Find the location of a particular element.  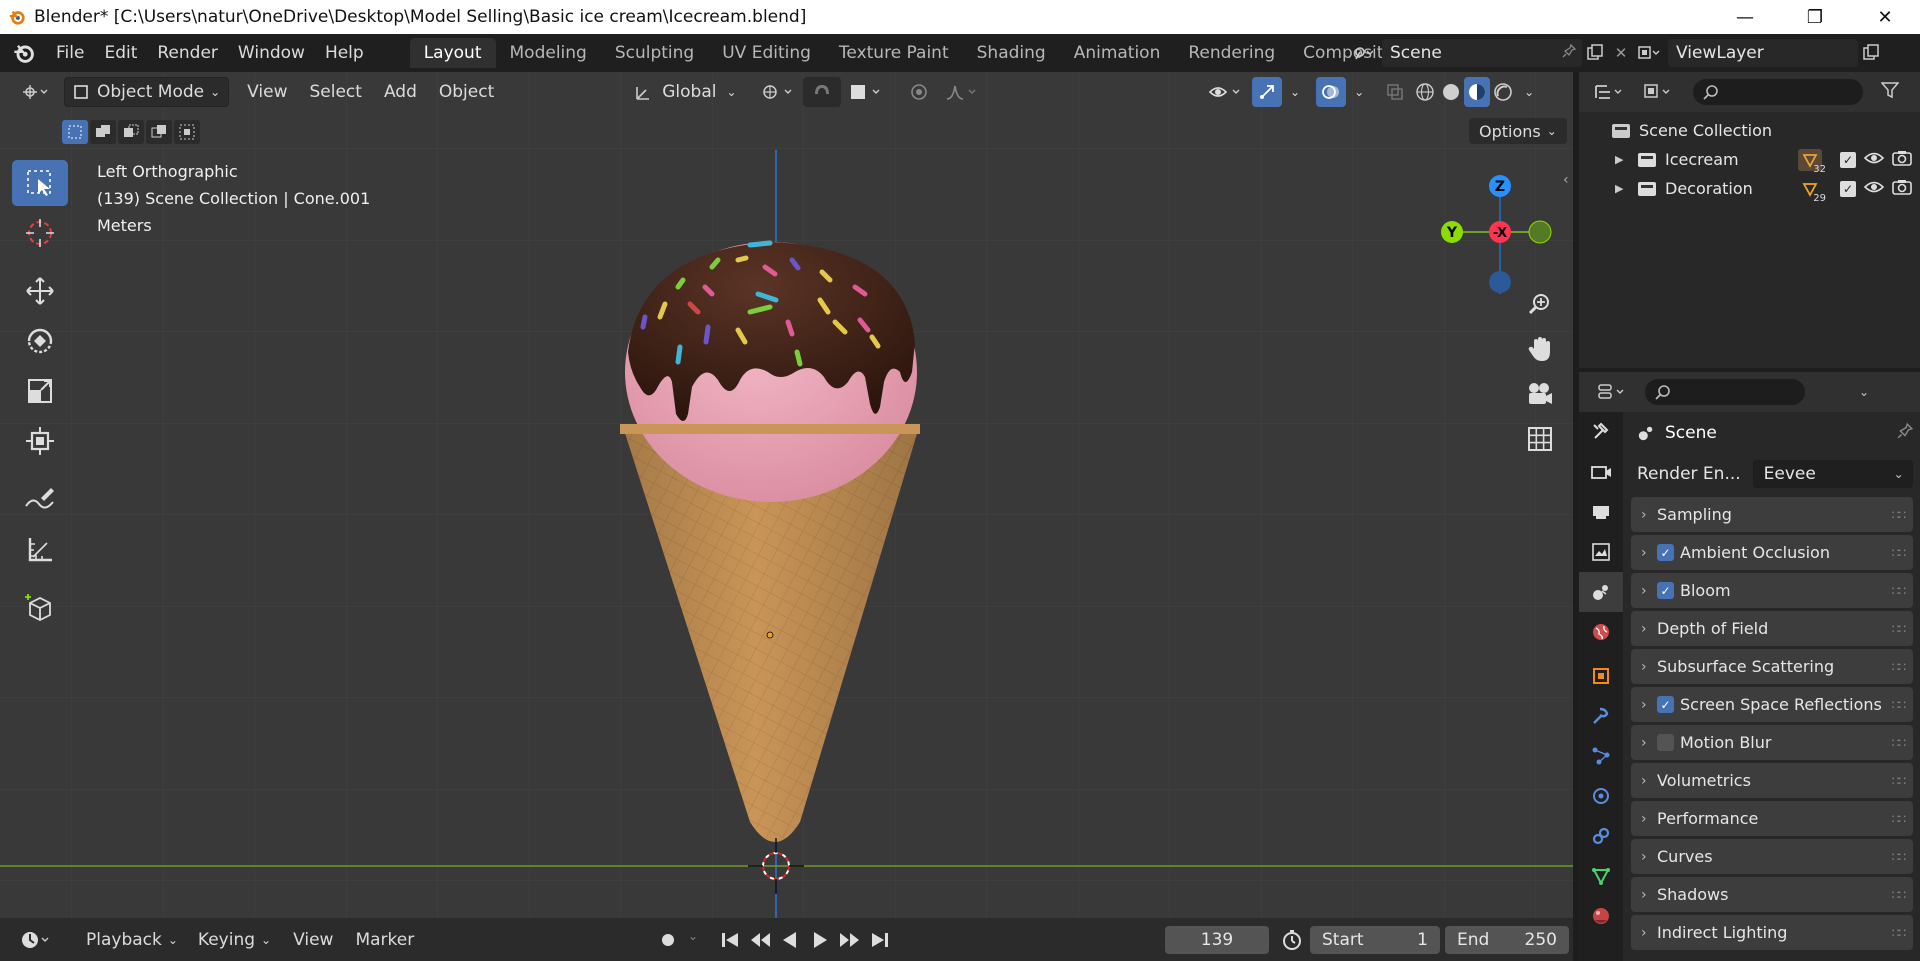

view-menu: View is located at coordinates (267, 92).